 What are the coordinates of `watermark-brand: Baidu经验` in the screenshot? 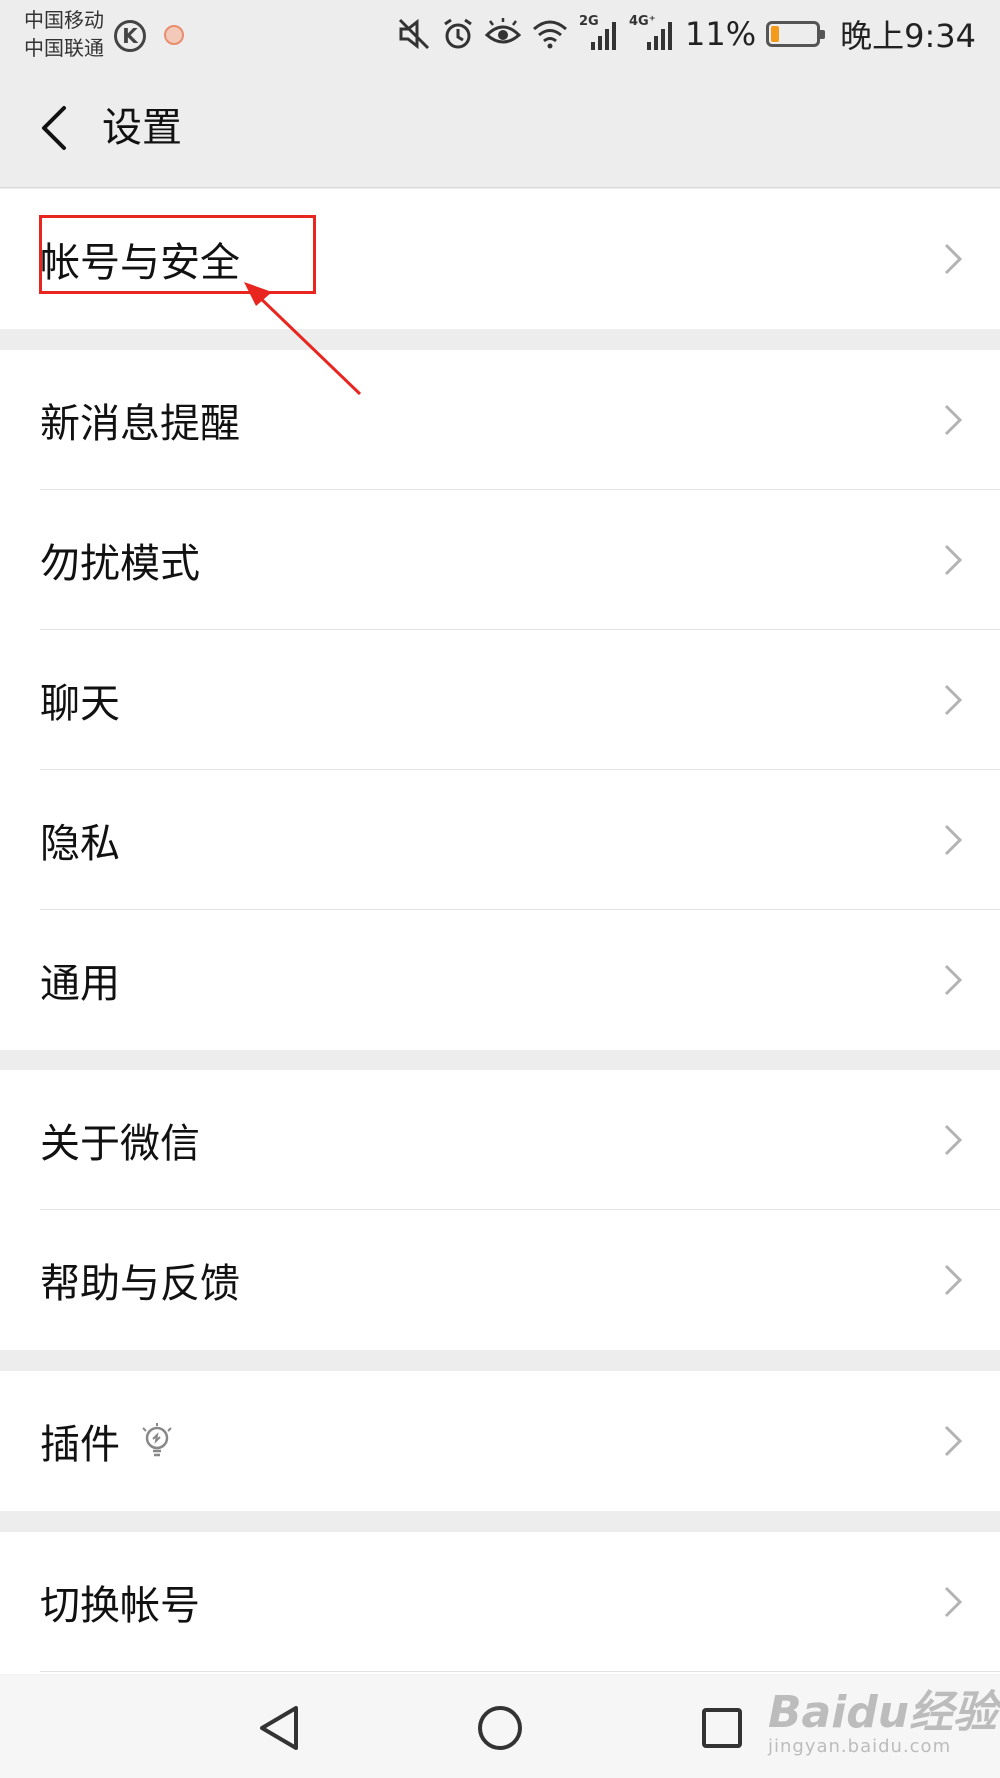 It's located at (883, 1712).